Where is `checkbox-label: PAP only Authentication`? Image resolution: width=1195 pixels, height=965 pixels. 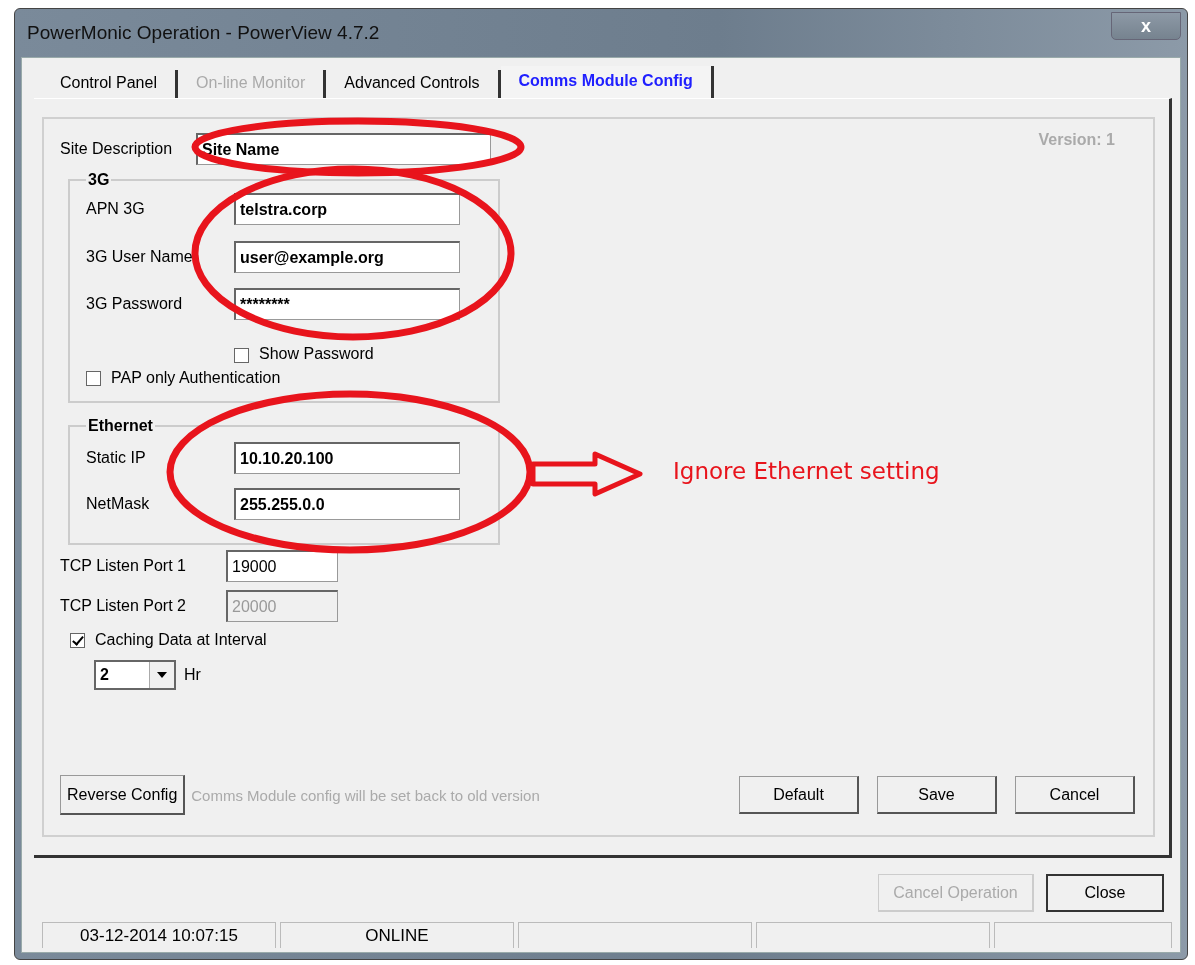
checkbox-label: PAP only Authentication is located at coordinates (196, 378).